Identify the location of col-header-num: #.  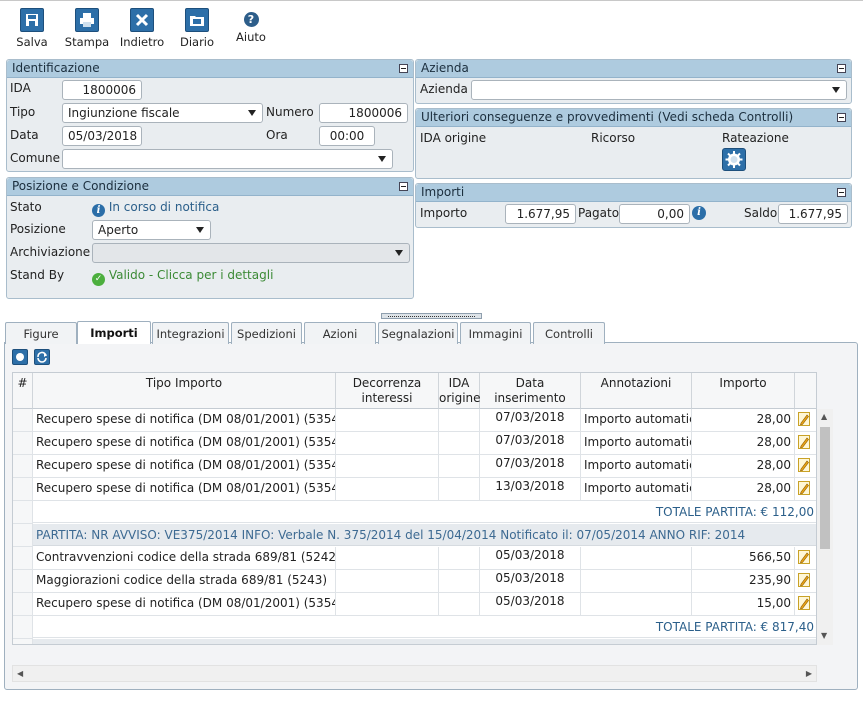
(23, 391).